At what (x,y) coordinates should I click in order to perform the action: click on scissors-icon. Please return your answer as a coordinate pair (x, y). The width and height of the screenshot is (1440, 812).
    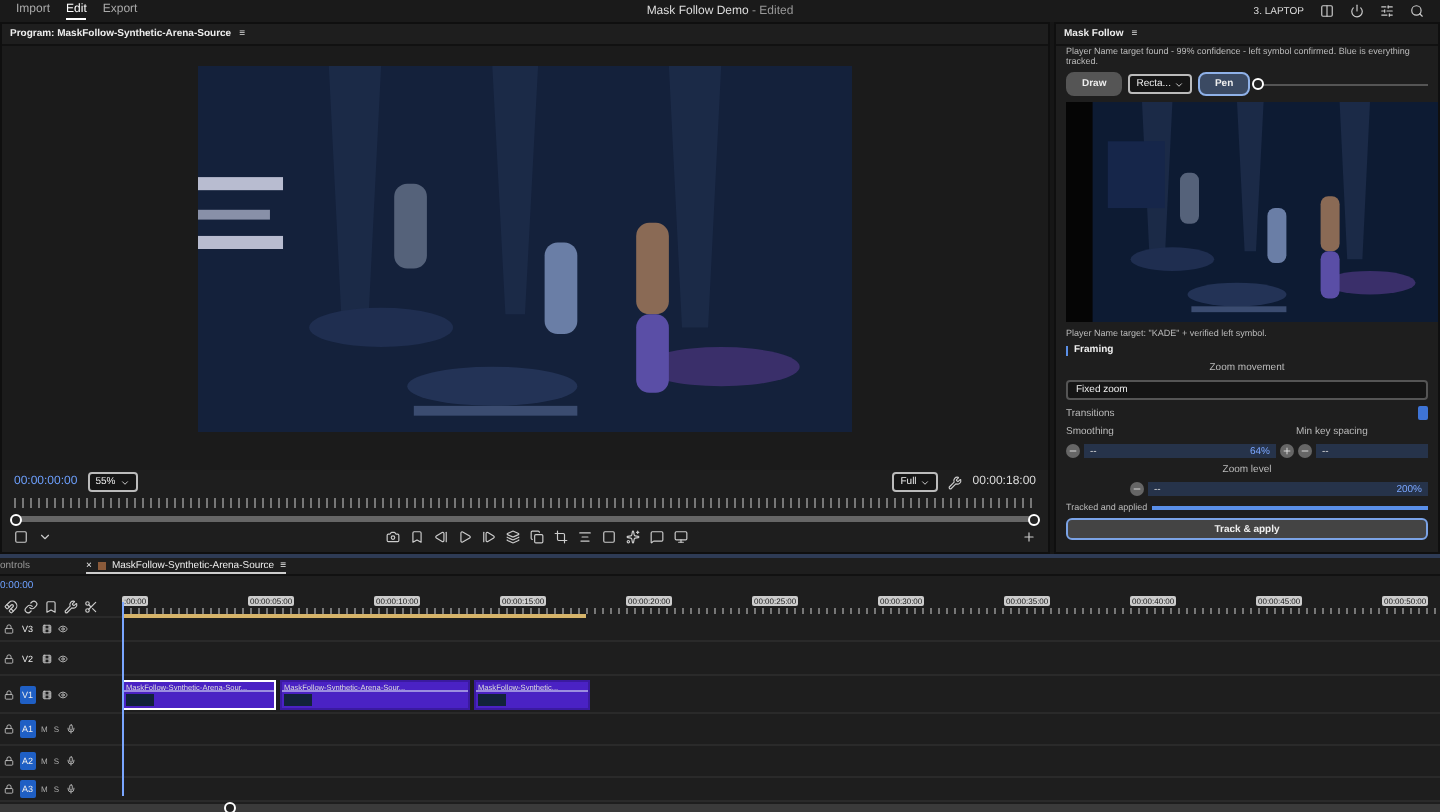
    Looking at the image, I should click on (91, 606).